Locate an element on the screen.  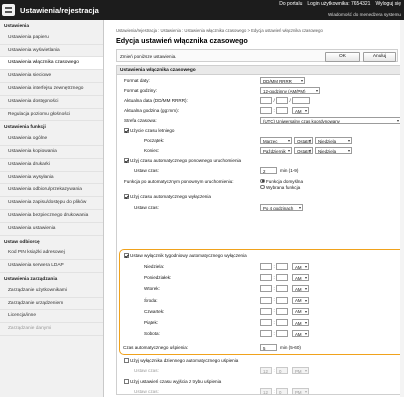
sidebar-item: Ustawienia wyświetlania is located at coordinates (51, 51).